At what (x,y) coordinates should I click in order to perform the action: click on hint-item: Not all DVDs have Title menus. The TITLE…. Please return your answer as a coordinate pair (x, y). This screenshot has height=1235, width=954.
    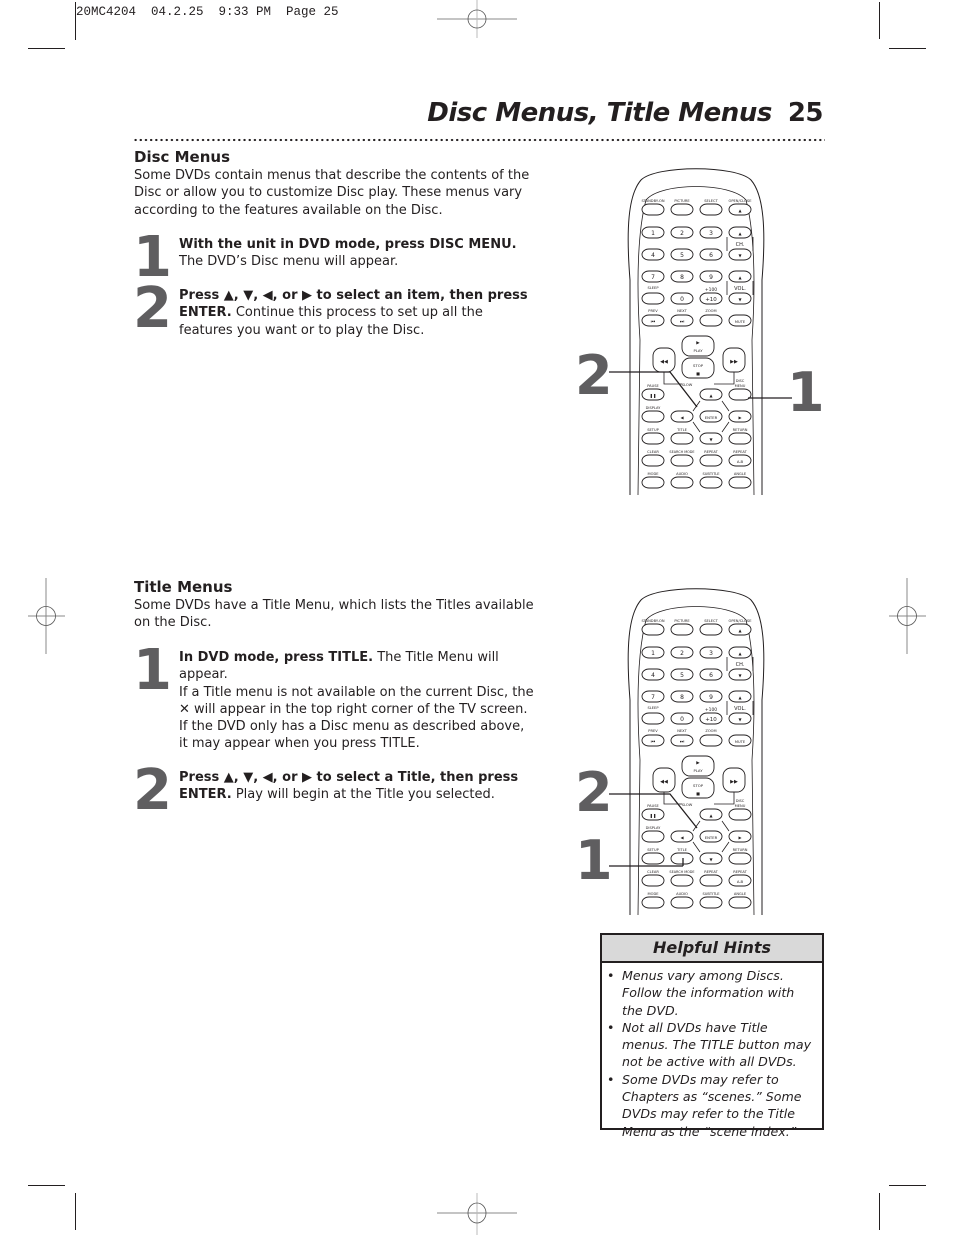
    Looking at the image, I should click on (711, 1045).